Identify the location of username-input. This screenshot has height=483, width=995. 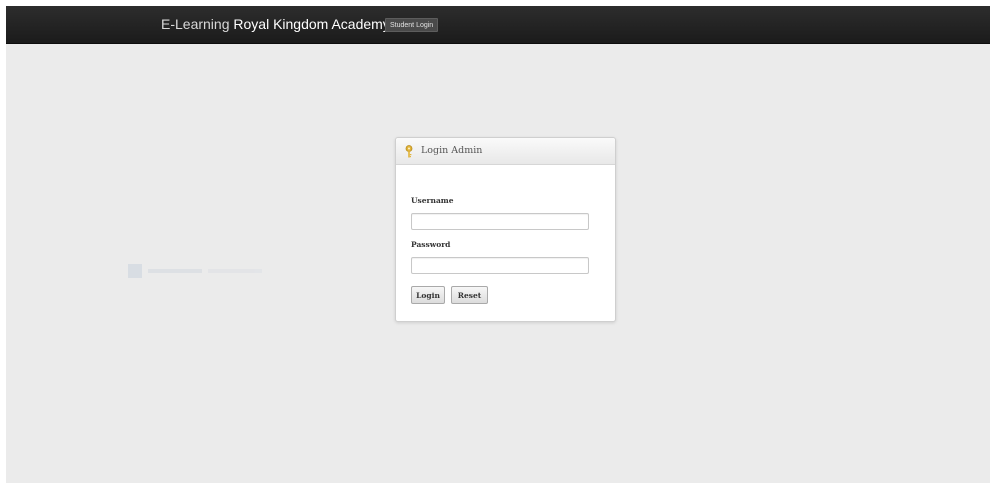
(500, 221).